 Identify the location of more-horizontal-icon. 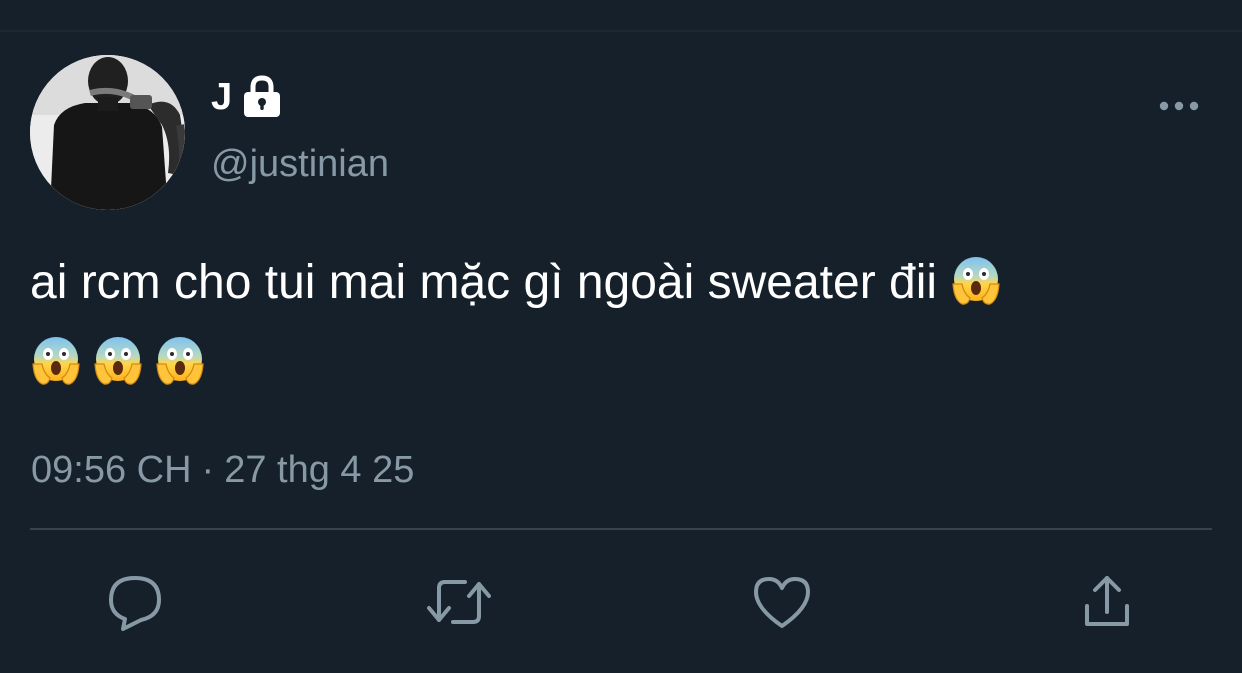
(1179, 106).